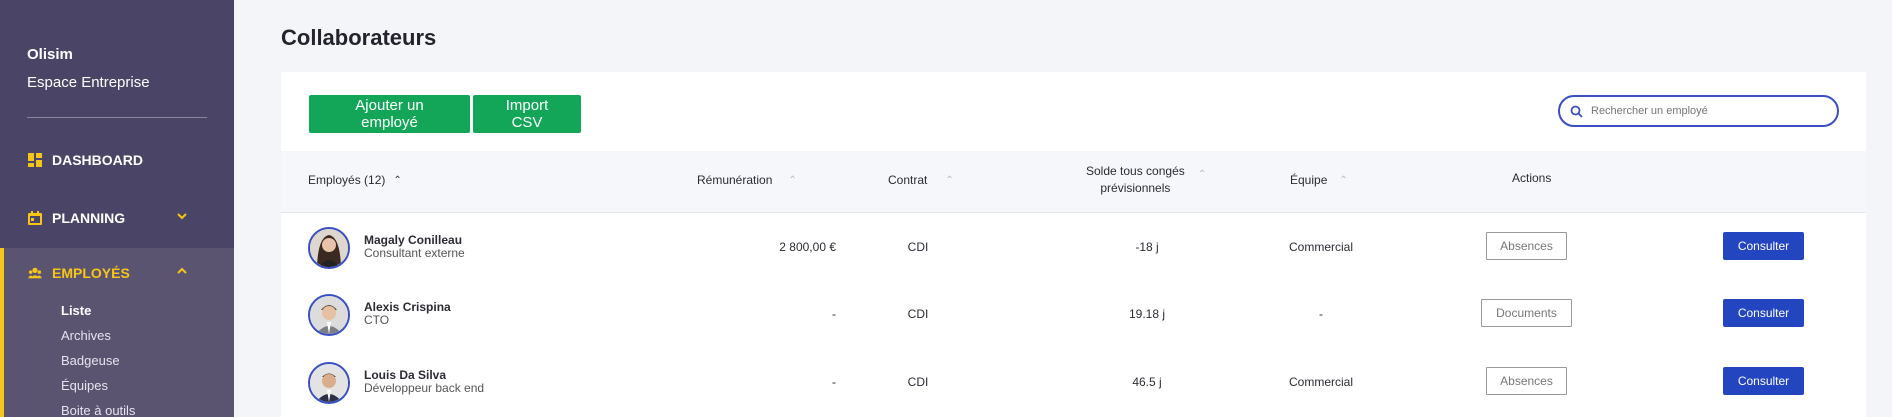  What do you see at coordinates (347, 180) in the screenshot?
I see `th-employees-label: Employés (12)` at bounding box center [347, 180].